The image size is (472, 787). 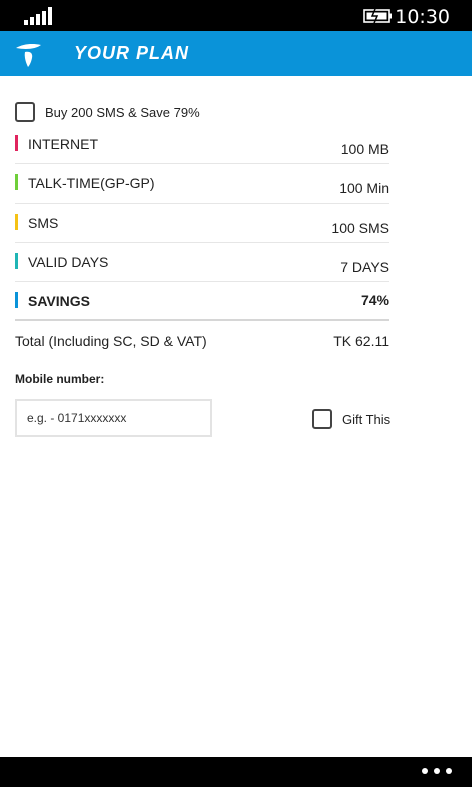 I want to click on detail-row-valid-days: VALID DAYS 7 DAYS, so click(x=202, y=263).